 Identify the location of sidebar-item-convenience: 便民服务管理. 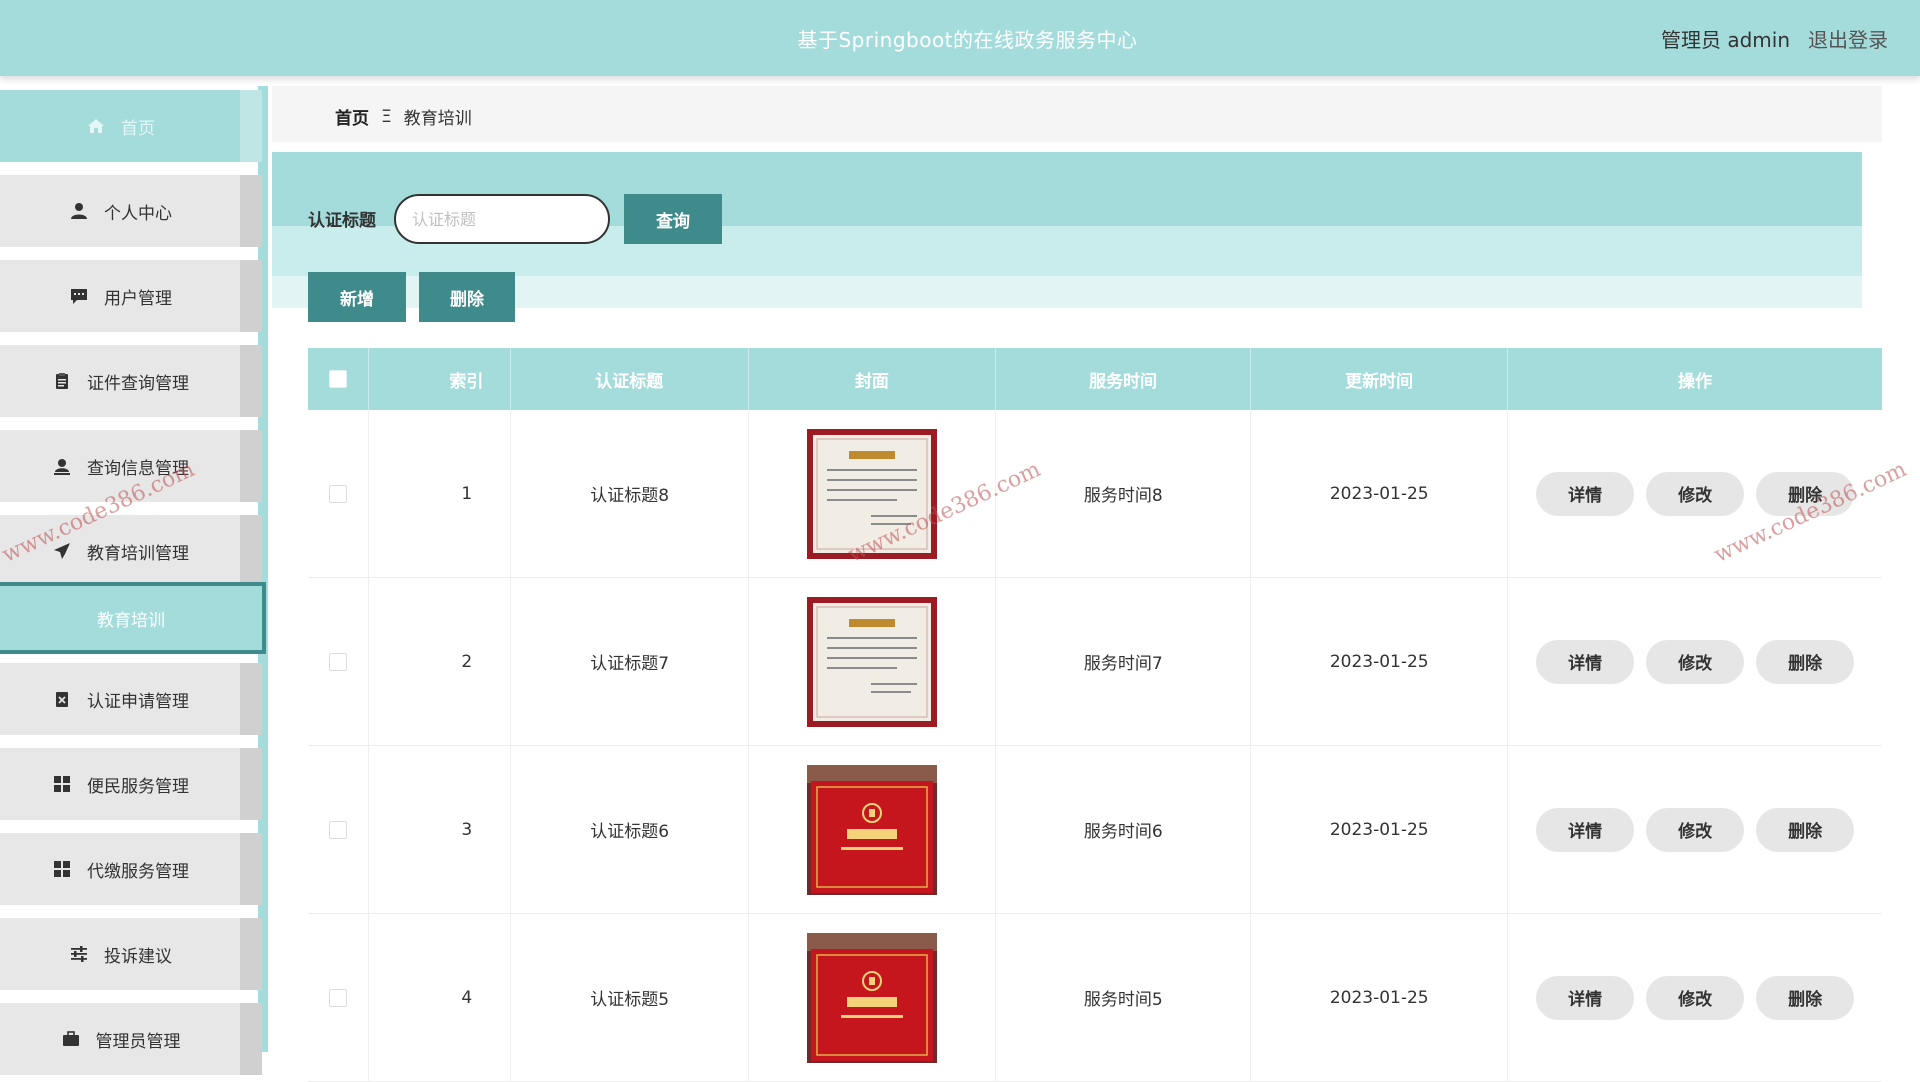
(131, 784).